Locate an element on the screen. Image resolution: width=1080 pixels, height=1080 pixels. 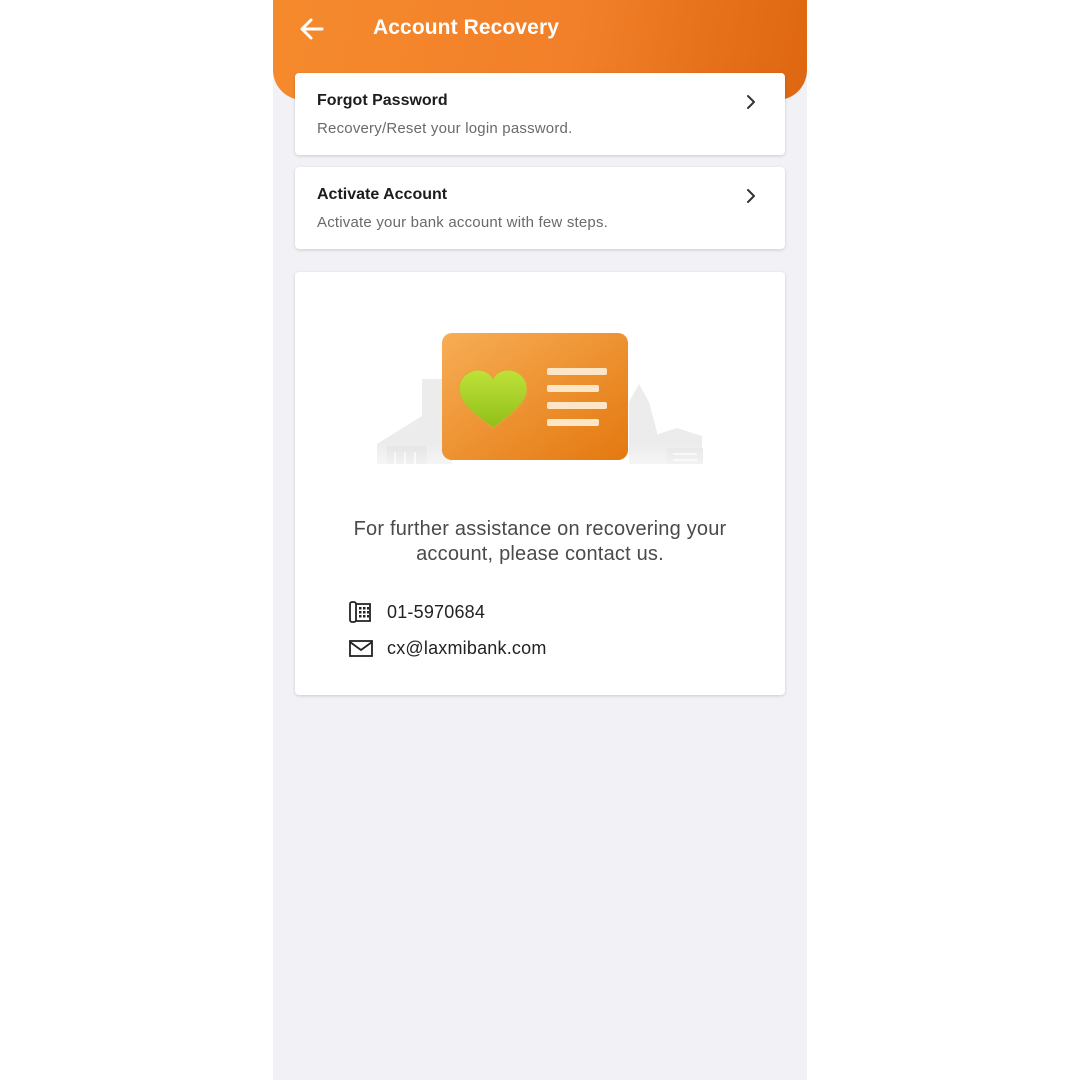
activate-account-title: Activate Account is located at coordinates (382, 194).